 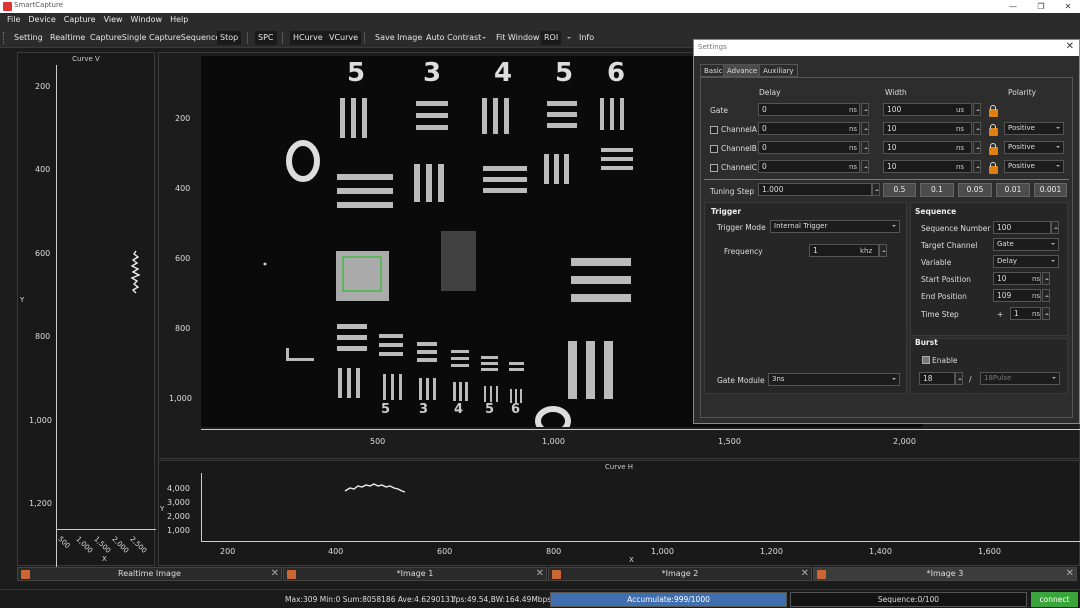 What do you see at coordinates (80, 19) in the screenshot?
I see `menu-capture: Capture` at bounding box center [80, 19].